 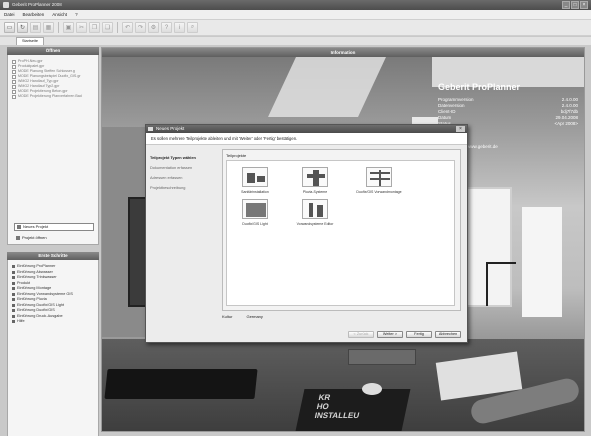 What do you see at coordinates (153, 27) in the screenshot?
I see `settings-icon: ⚙` at bounding box center [153, 27].